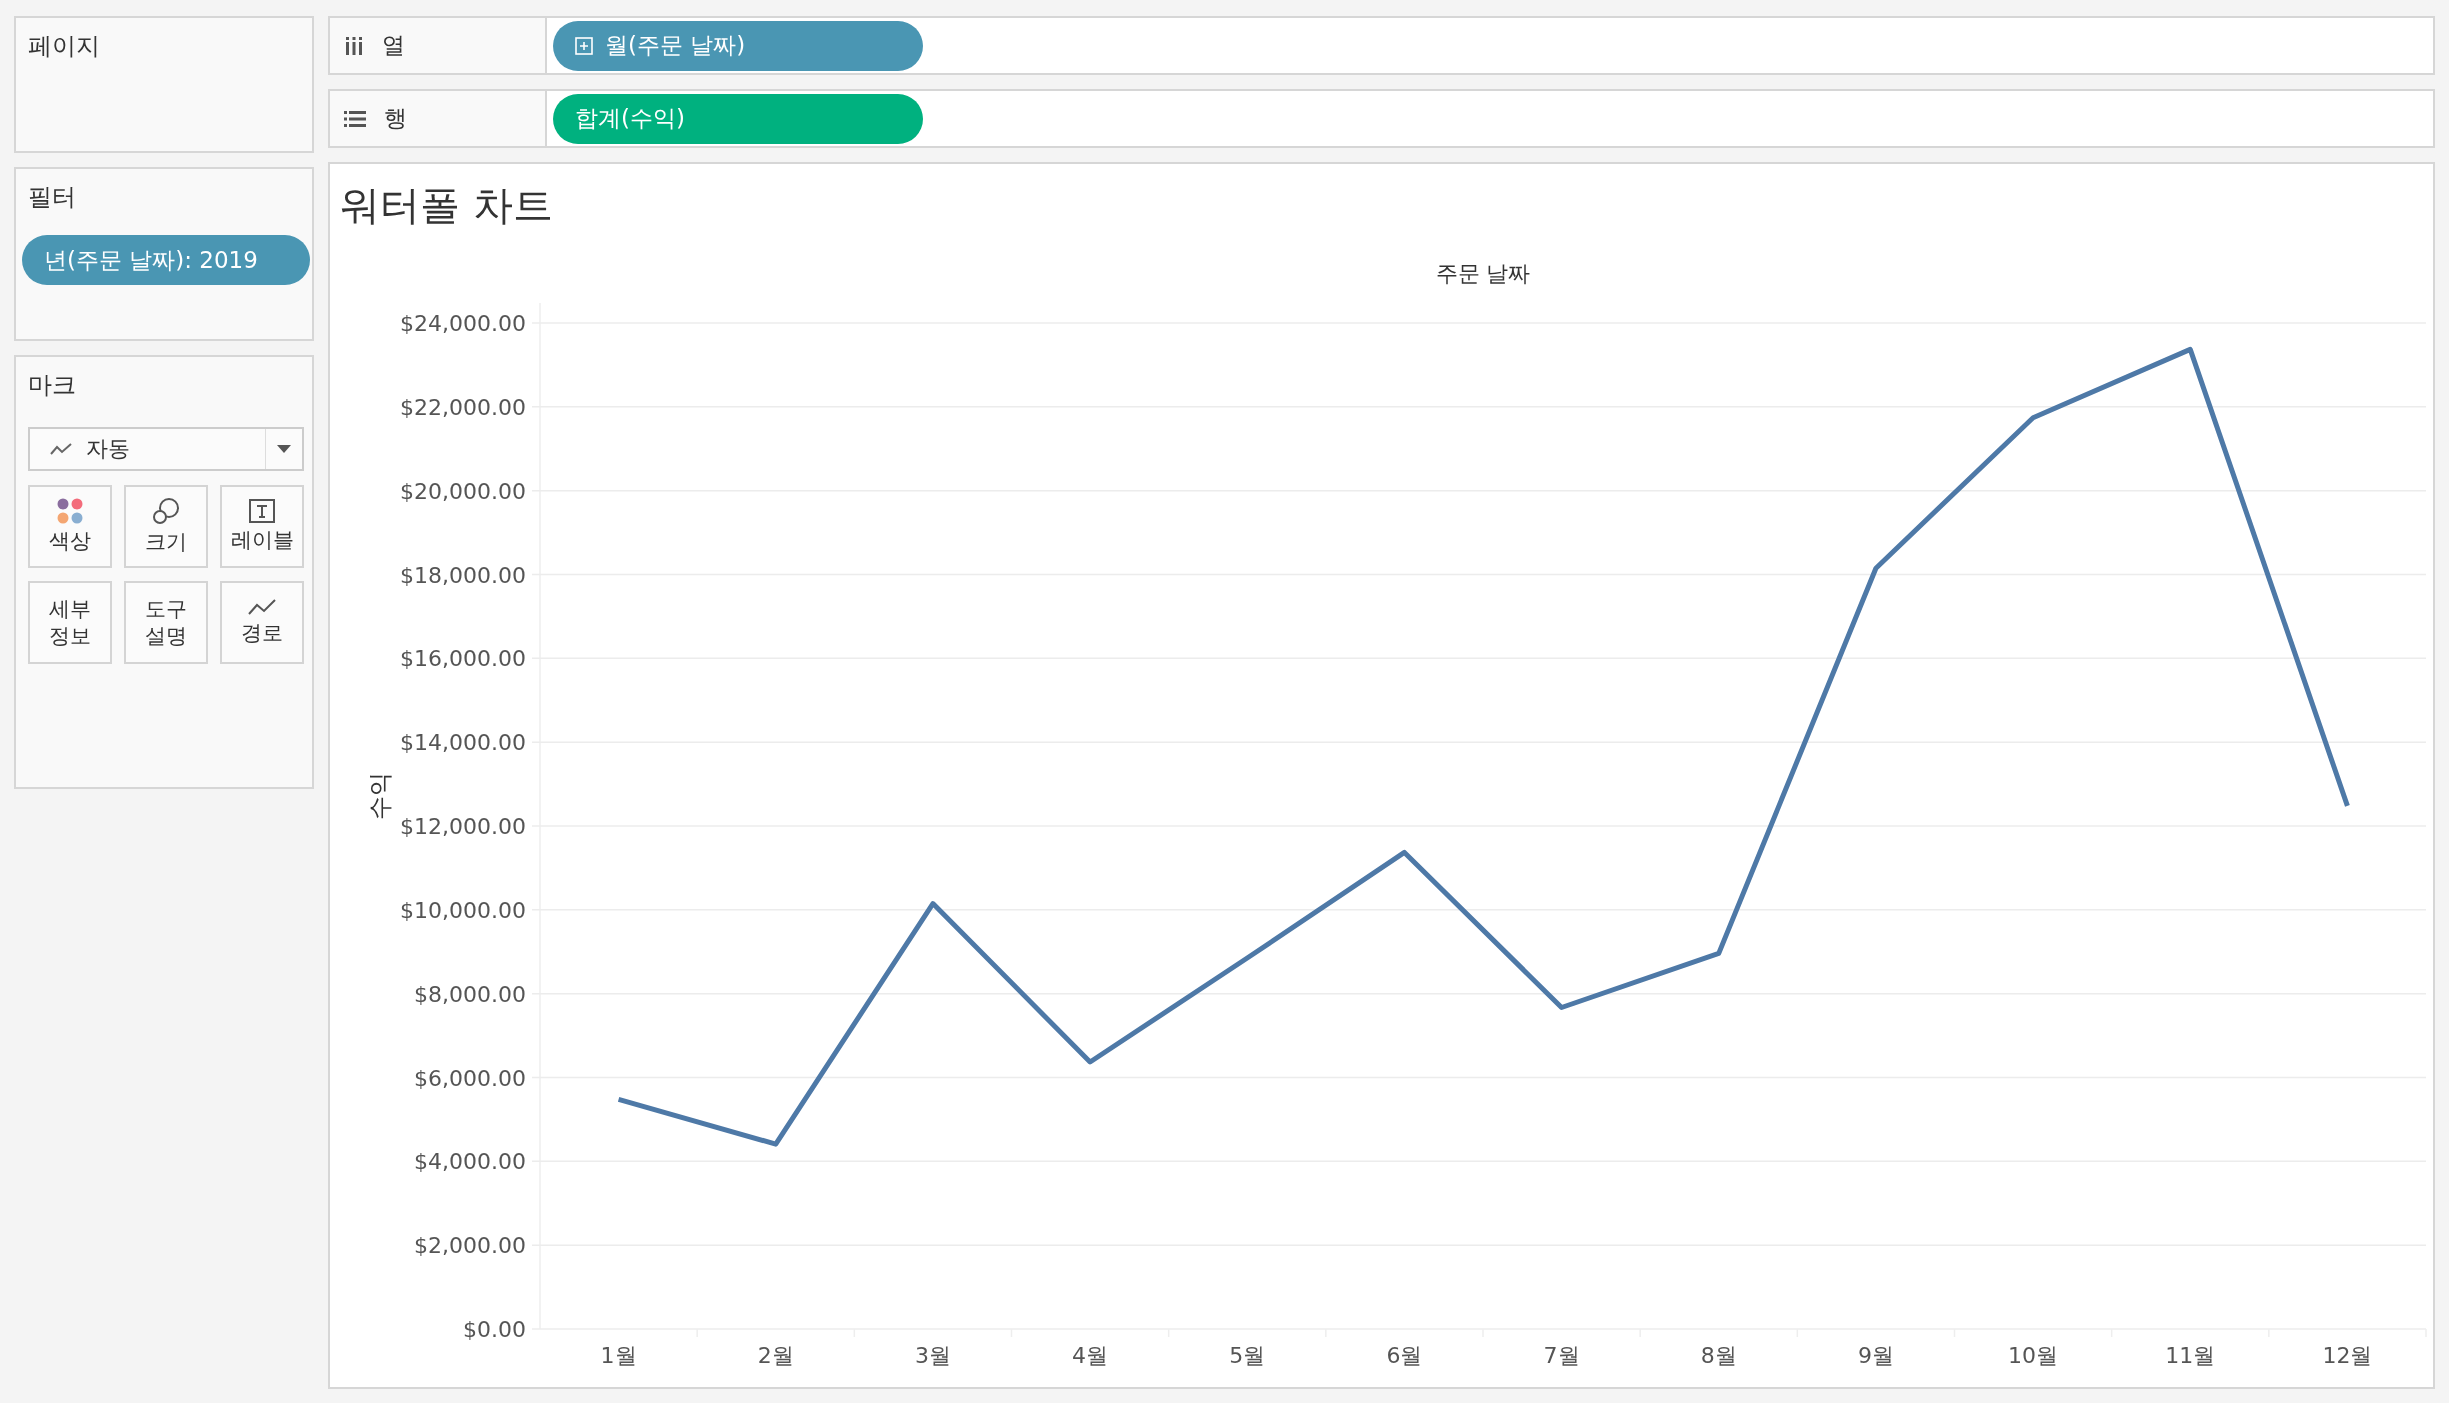  I want to click on y-axis-label: $12,000.00, so click(463, 826).